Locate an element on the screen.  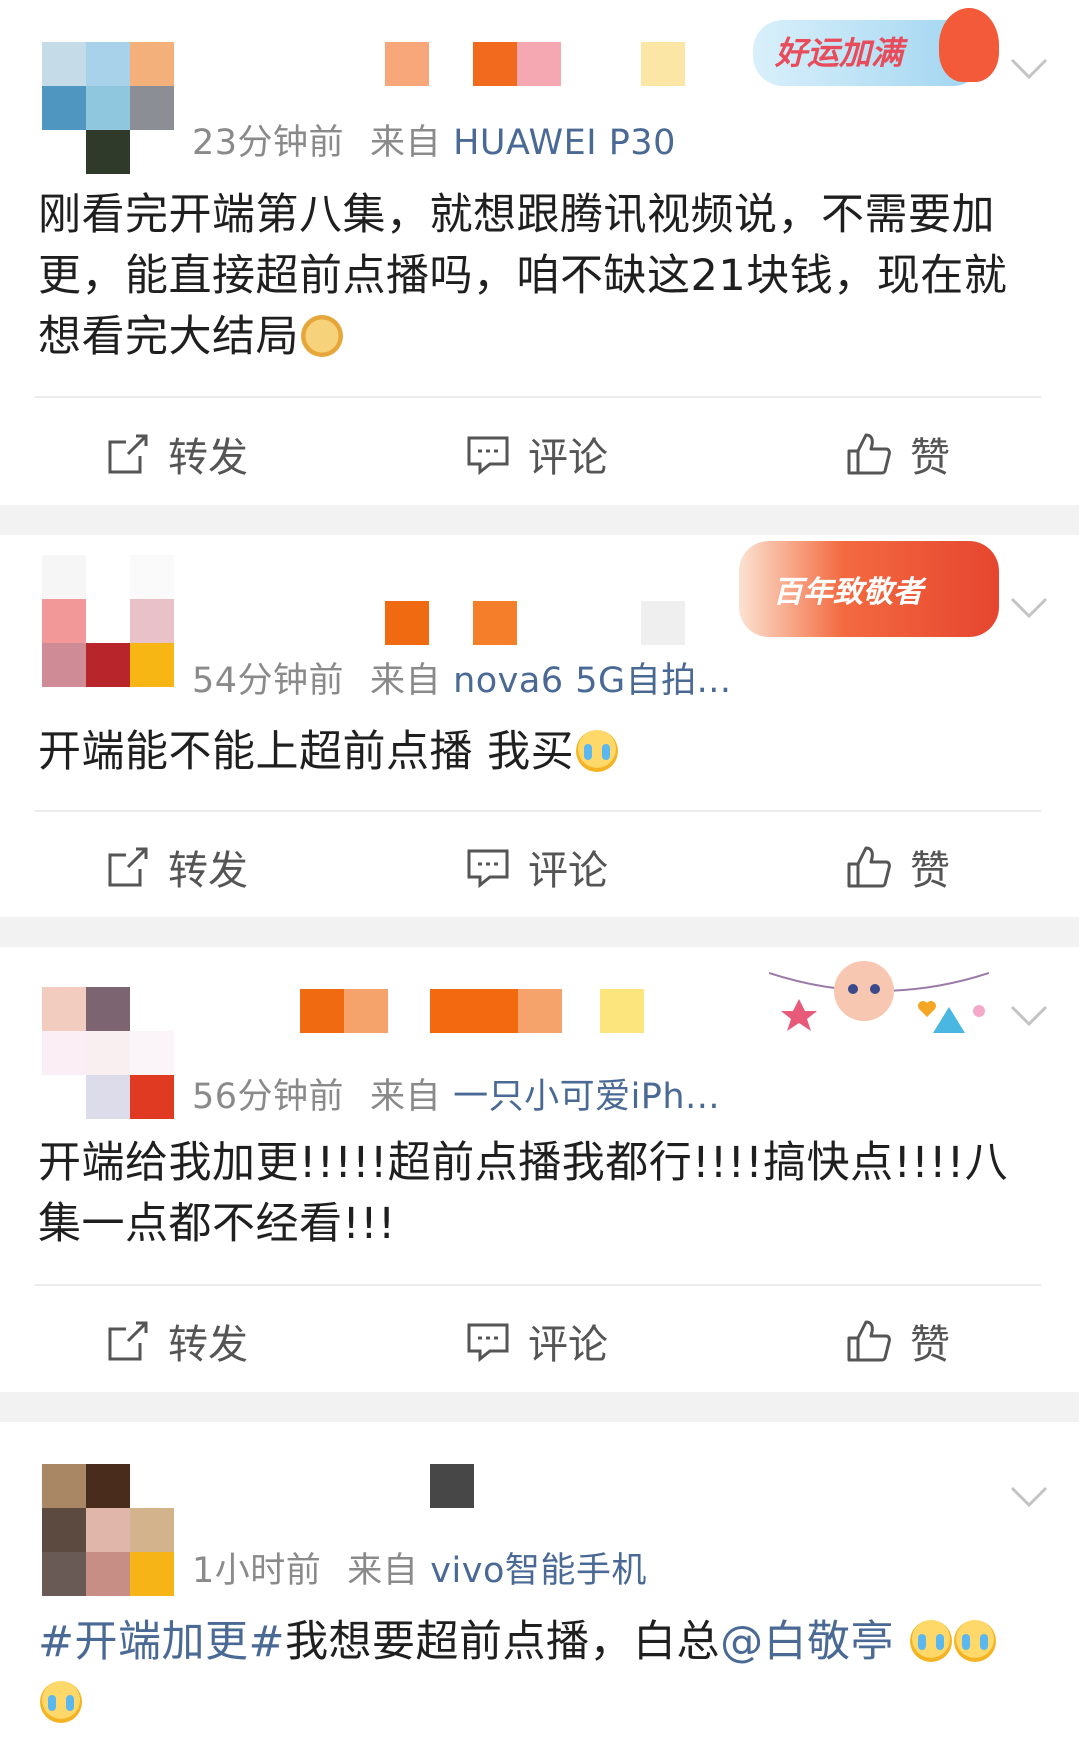
post-meta: 1小时前 来自 vivo智能手机 is located at coordinates (419, 1567).